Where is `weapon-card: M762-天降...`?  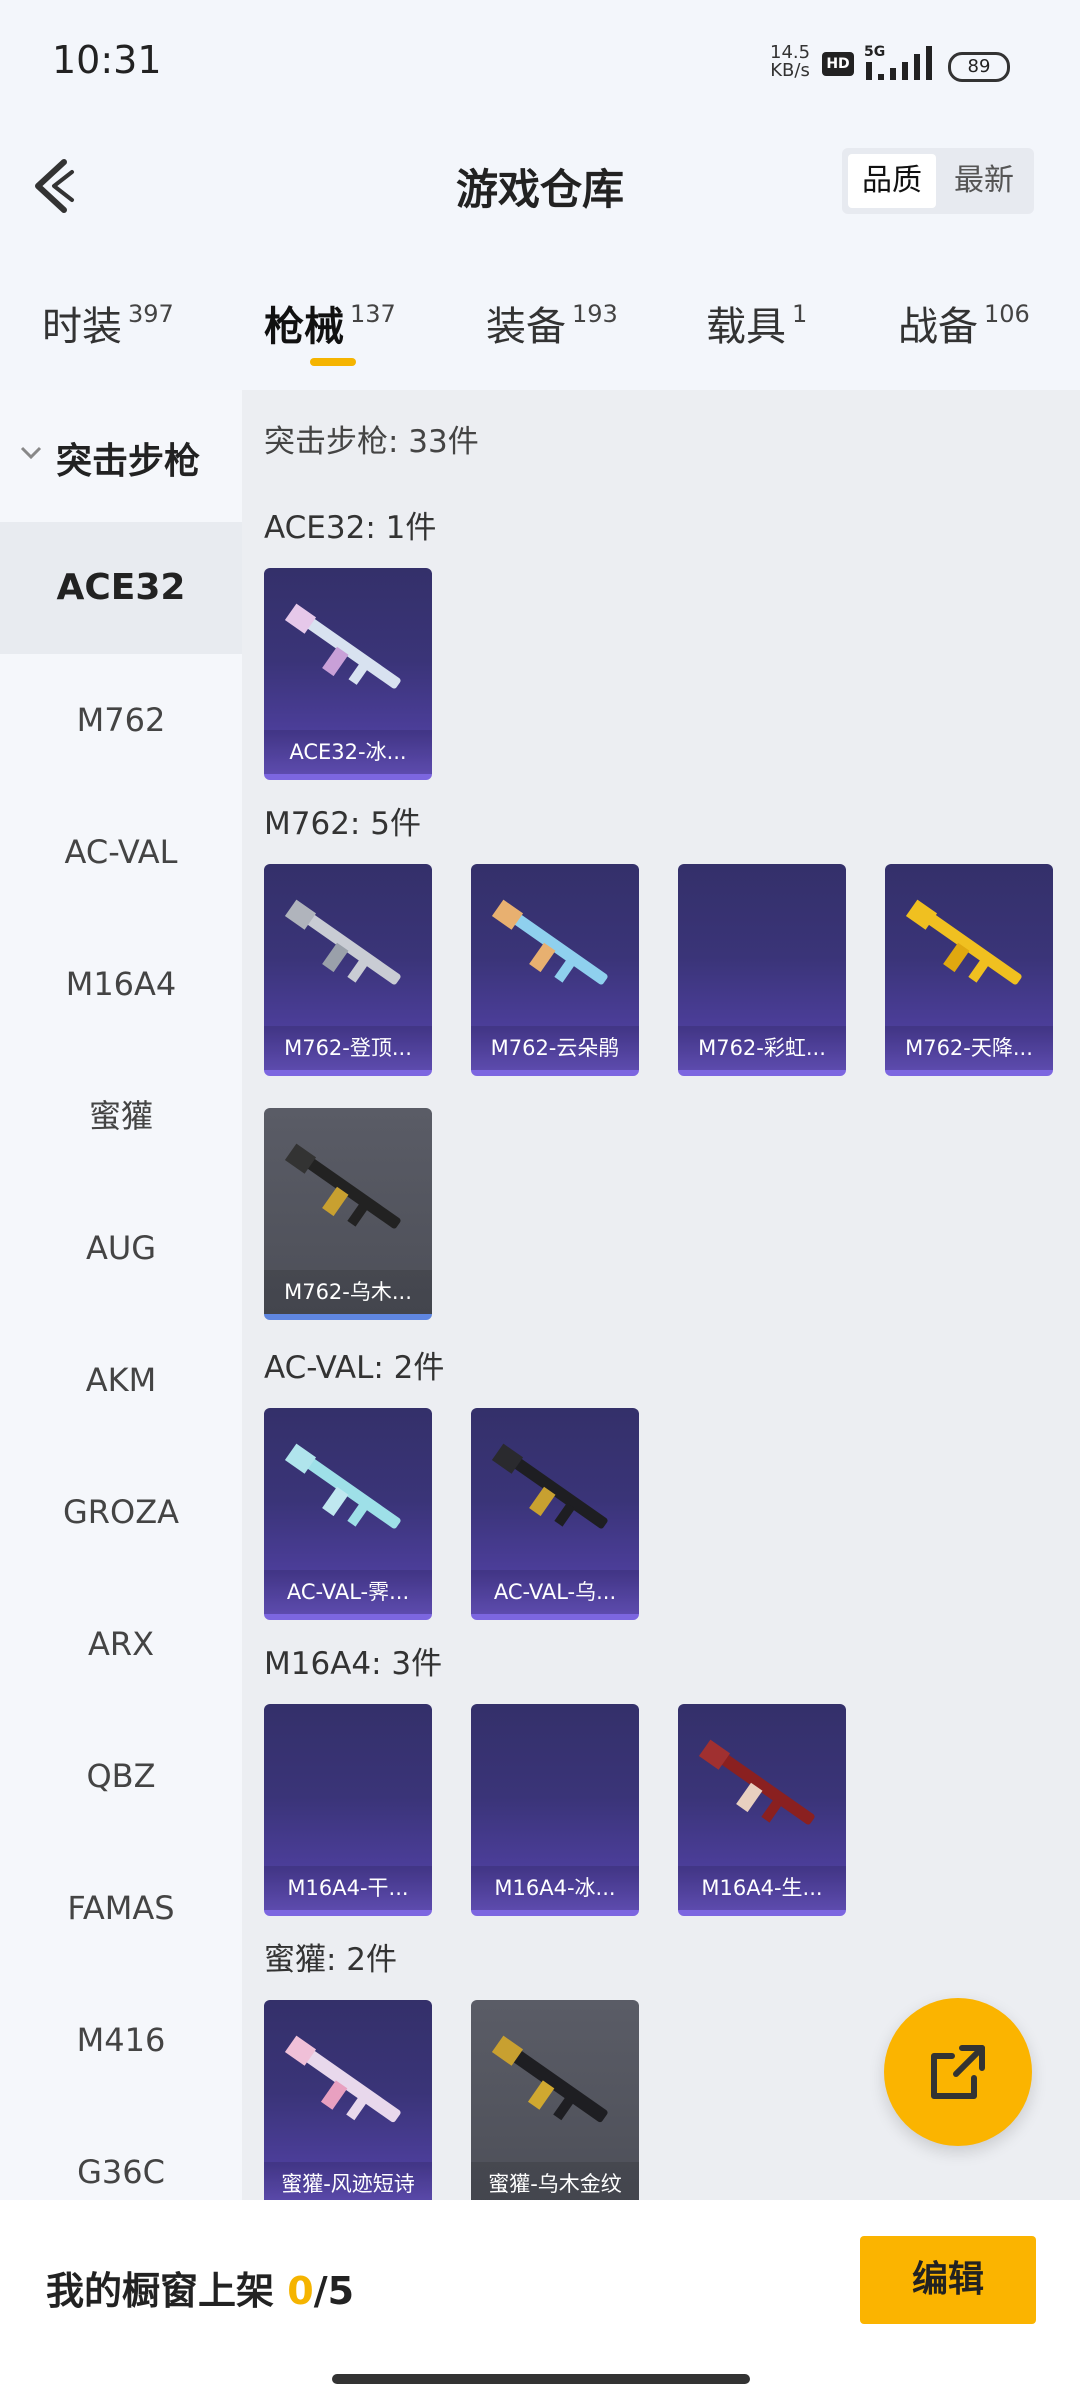
weapon-card: M762-天降... is located at coordinates (969, 970).